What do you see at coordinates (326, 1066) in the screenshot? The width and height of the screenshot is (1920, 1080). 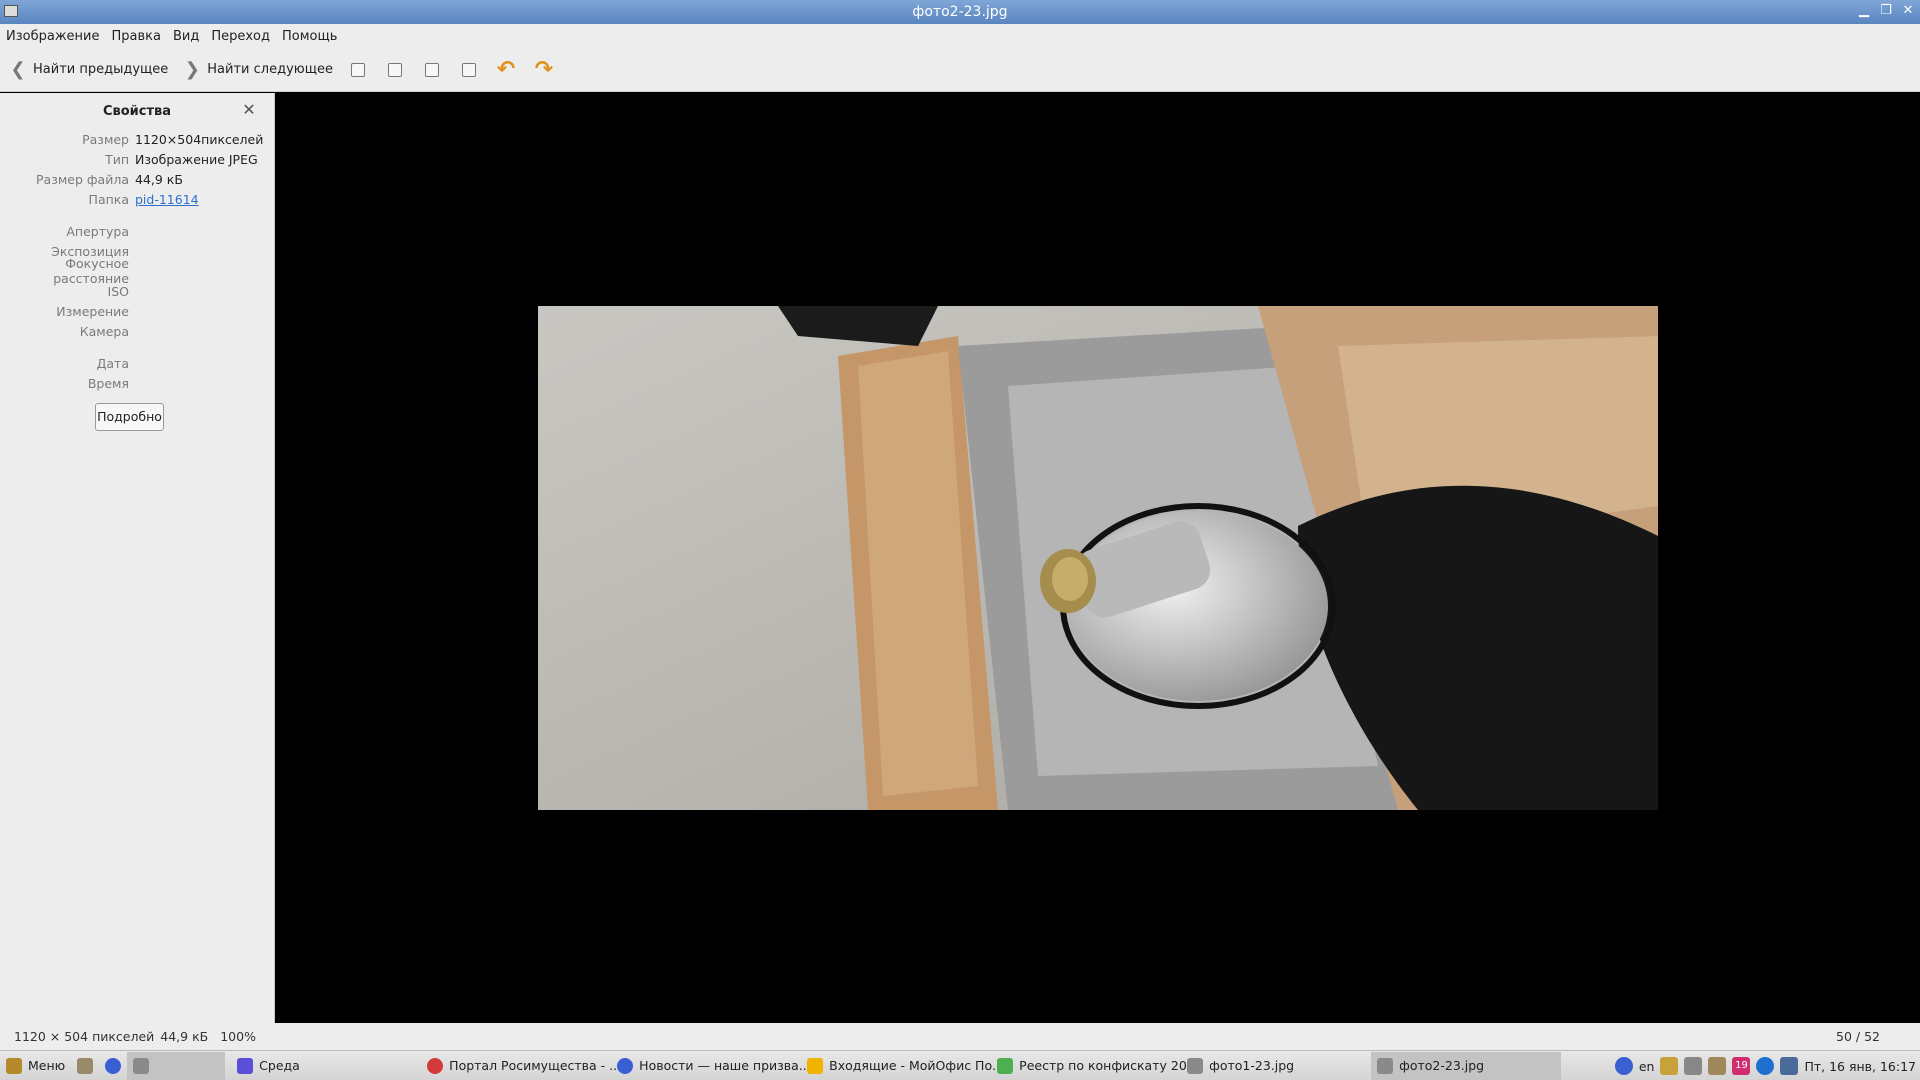 I see `task-sreda: Среда` at bounding box center [326, 1066].